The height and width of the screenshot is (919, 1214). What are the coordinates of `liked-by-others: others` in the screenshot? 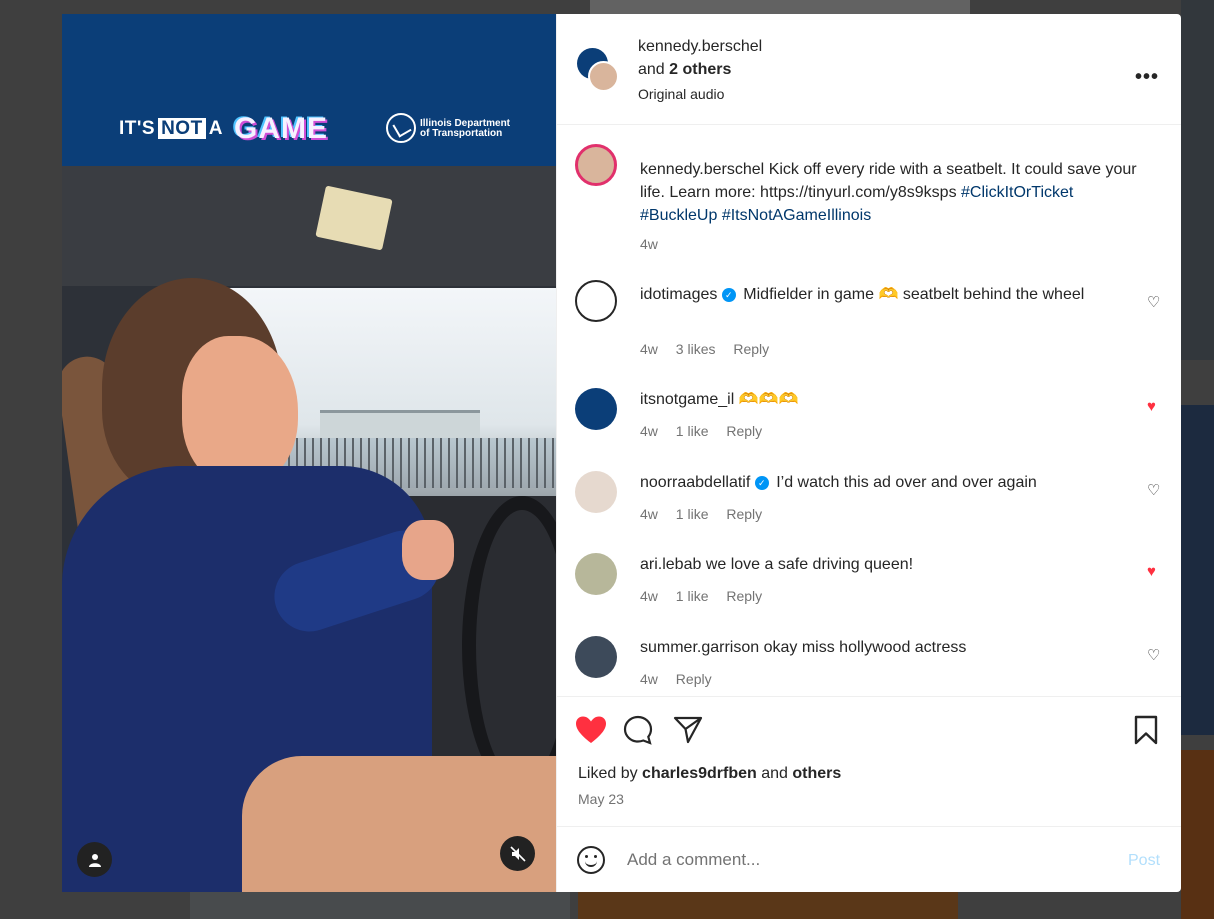 It's located at (816, 773).